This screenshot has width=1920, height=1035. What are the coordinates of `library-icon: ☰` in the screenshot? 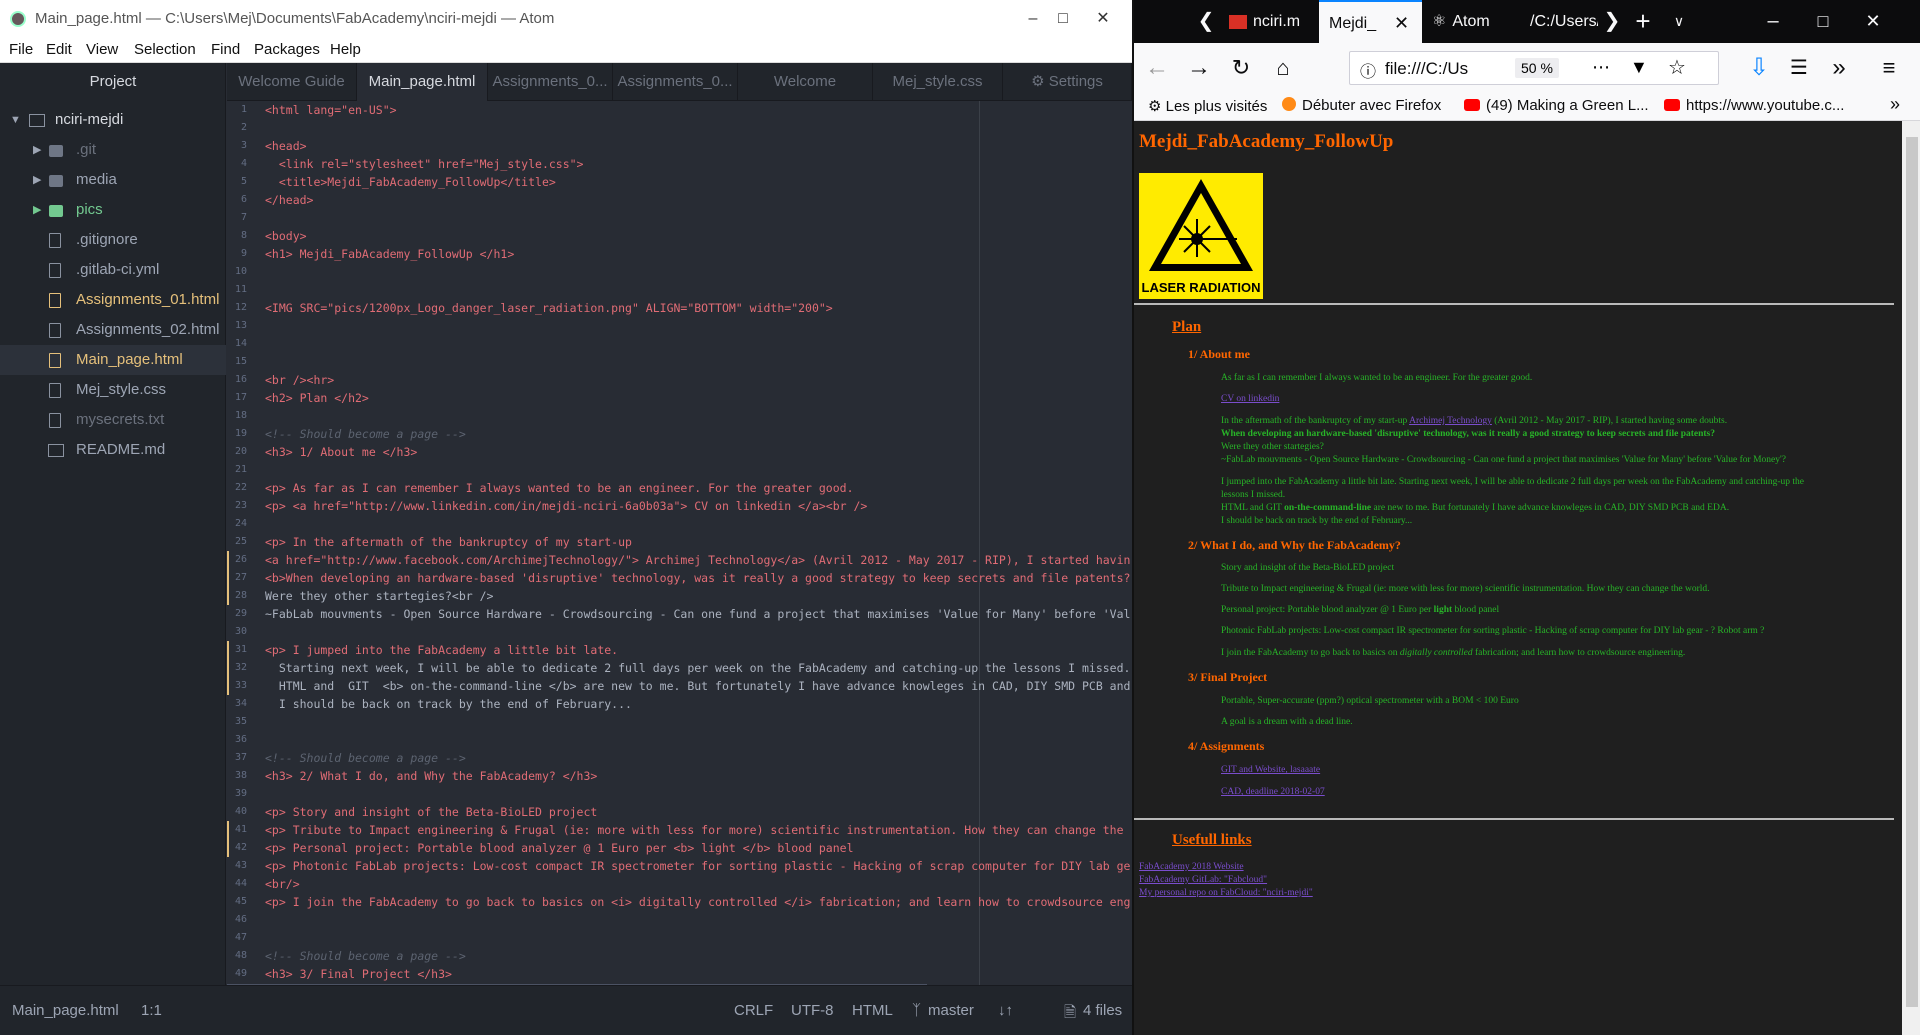 It's located at (1799, 68).